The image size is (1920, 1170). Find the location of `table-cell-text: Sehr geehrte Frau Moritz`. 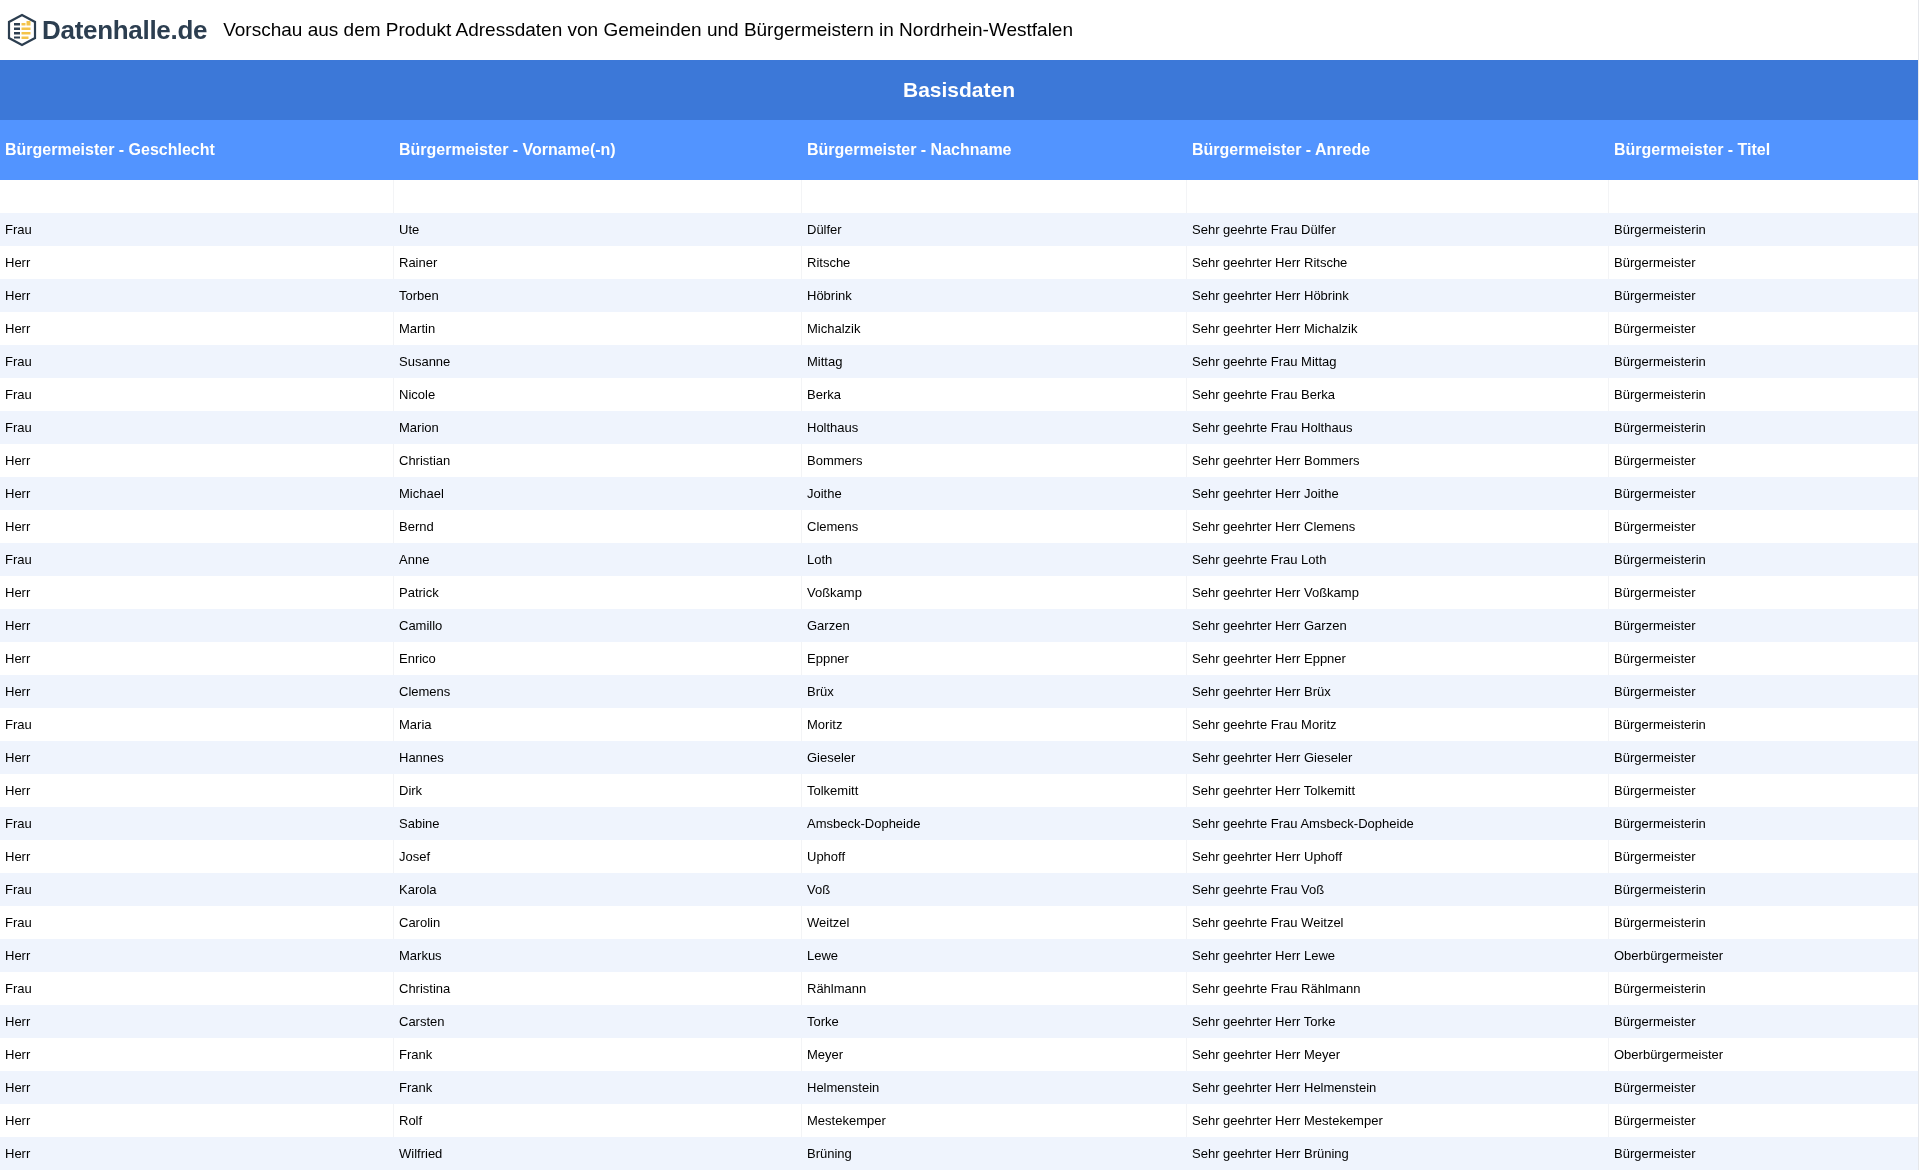

table-cell-text: Sehr geehrte Frau Moritz is located at coordinates (1264, 724).